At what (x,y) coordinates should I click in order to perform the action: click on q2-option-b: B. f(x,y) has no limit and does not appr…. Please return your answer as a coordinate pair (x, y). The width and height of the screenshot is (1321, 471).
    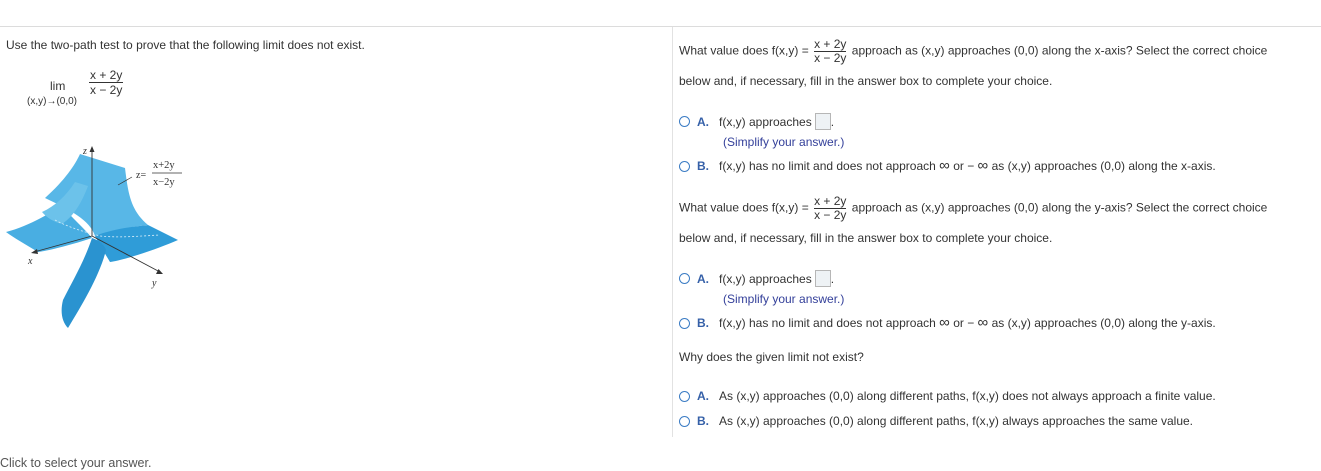
    Looking at the image, I should click on (947, 322).